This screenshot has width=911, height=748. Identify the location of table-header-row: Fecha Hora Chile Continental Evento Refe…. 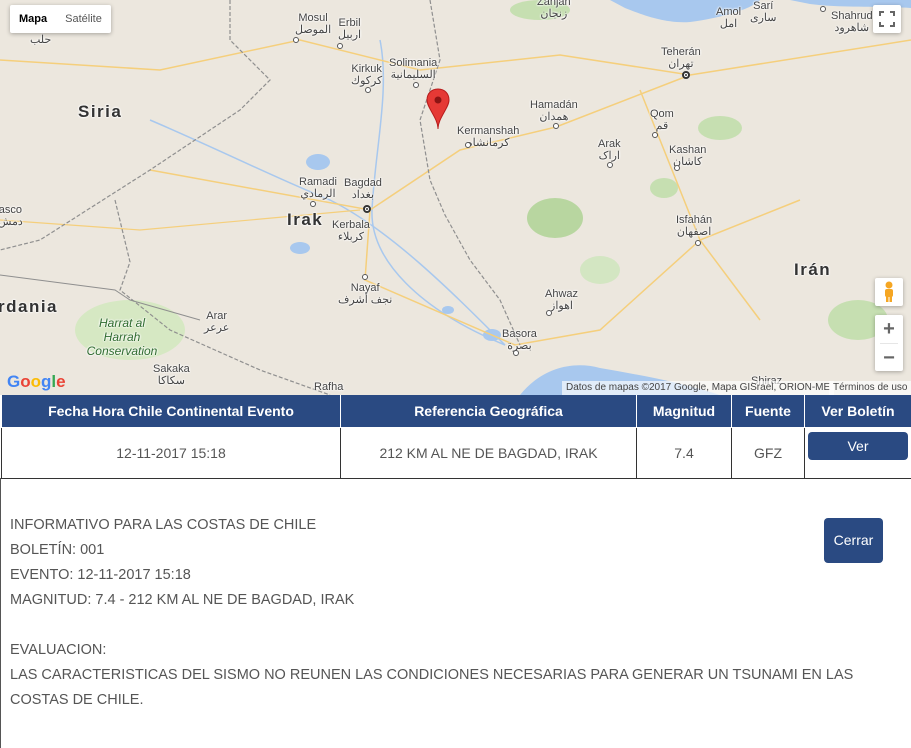
(456, 411).